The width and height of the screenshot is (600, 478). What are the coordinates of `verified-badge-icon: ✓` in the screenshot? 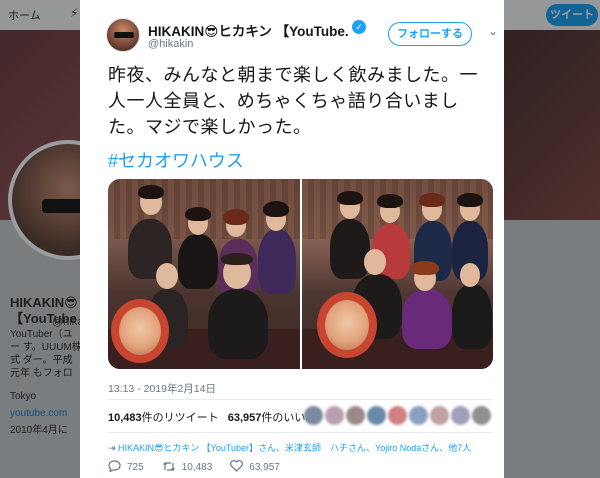 It's located at (359, 27).